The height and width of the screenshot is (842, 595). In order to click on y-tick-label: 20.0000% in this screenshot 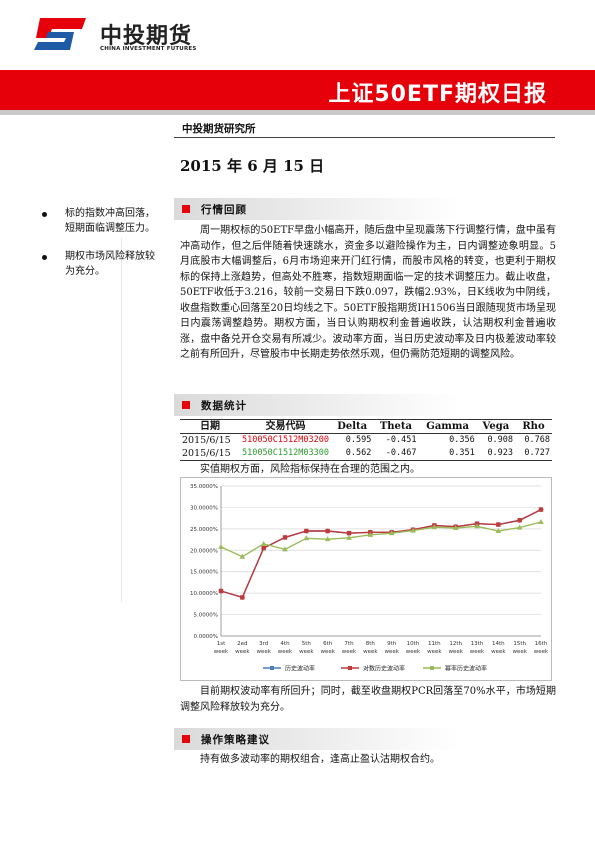, I will do `click(204, 551)`.